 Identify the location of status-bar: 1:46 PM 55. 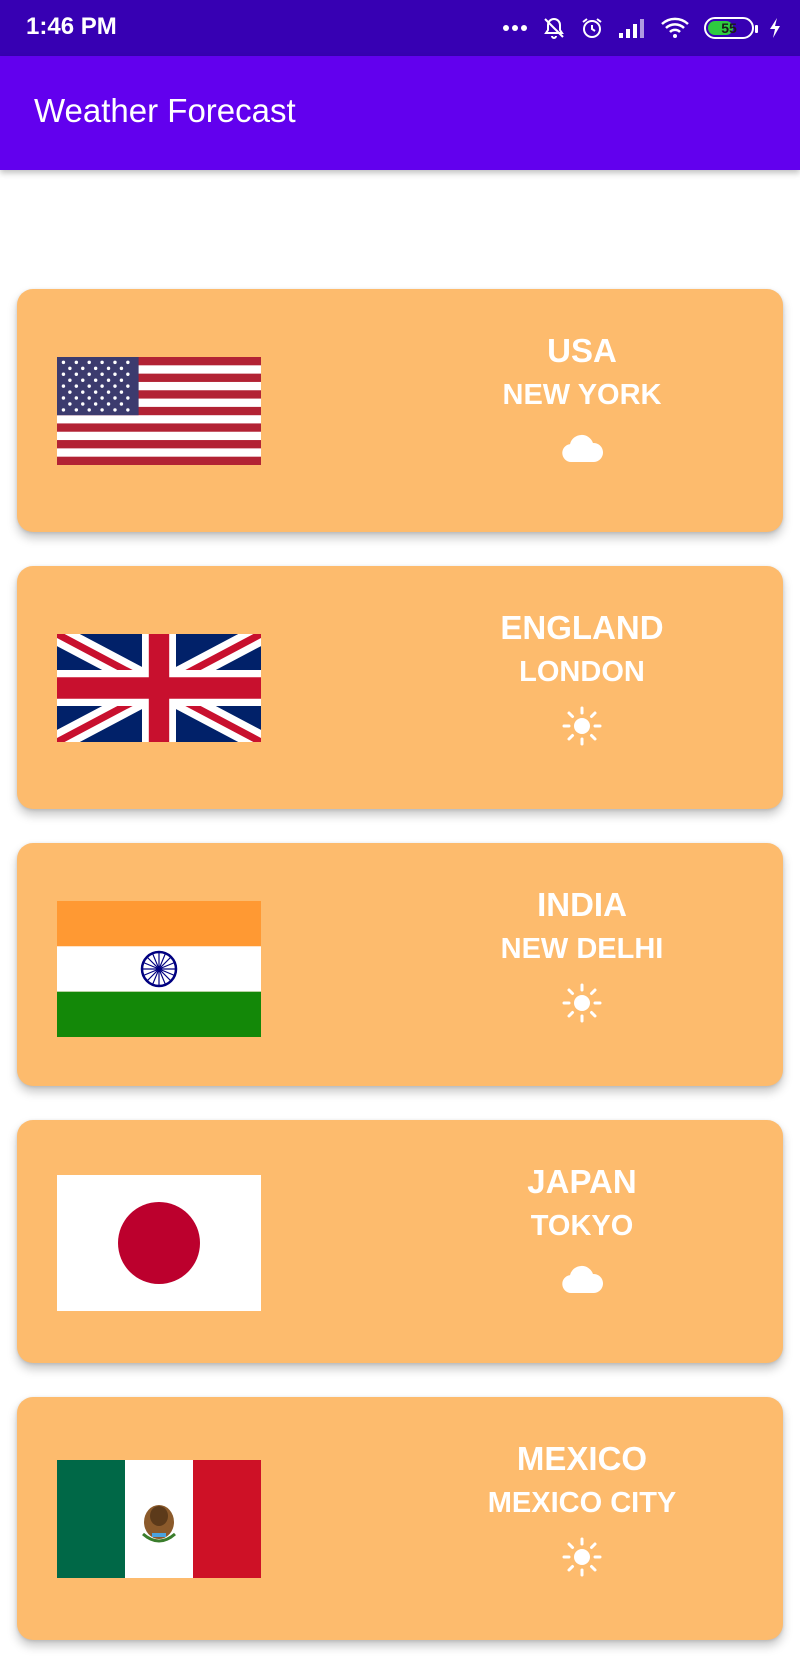
(400, 28).